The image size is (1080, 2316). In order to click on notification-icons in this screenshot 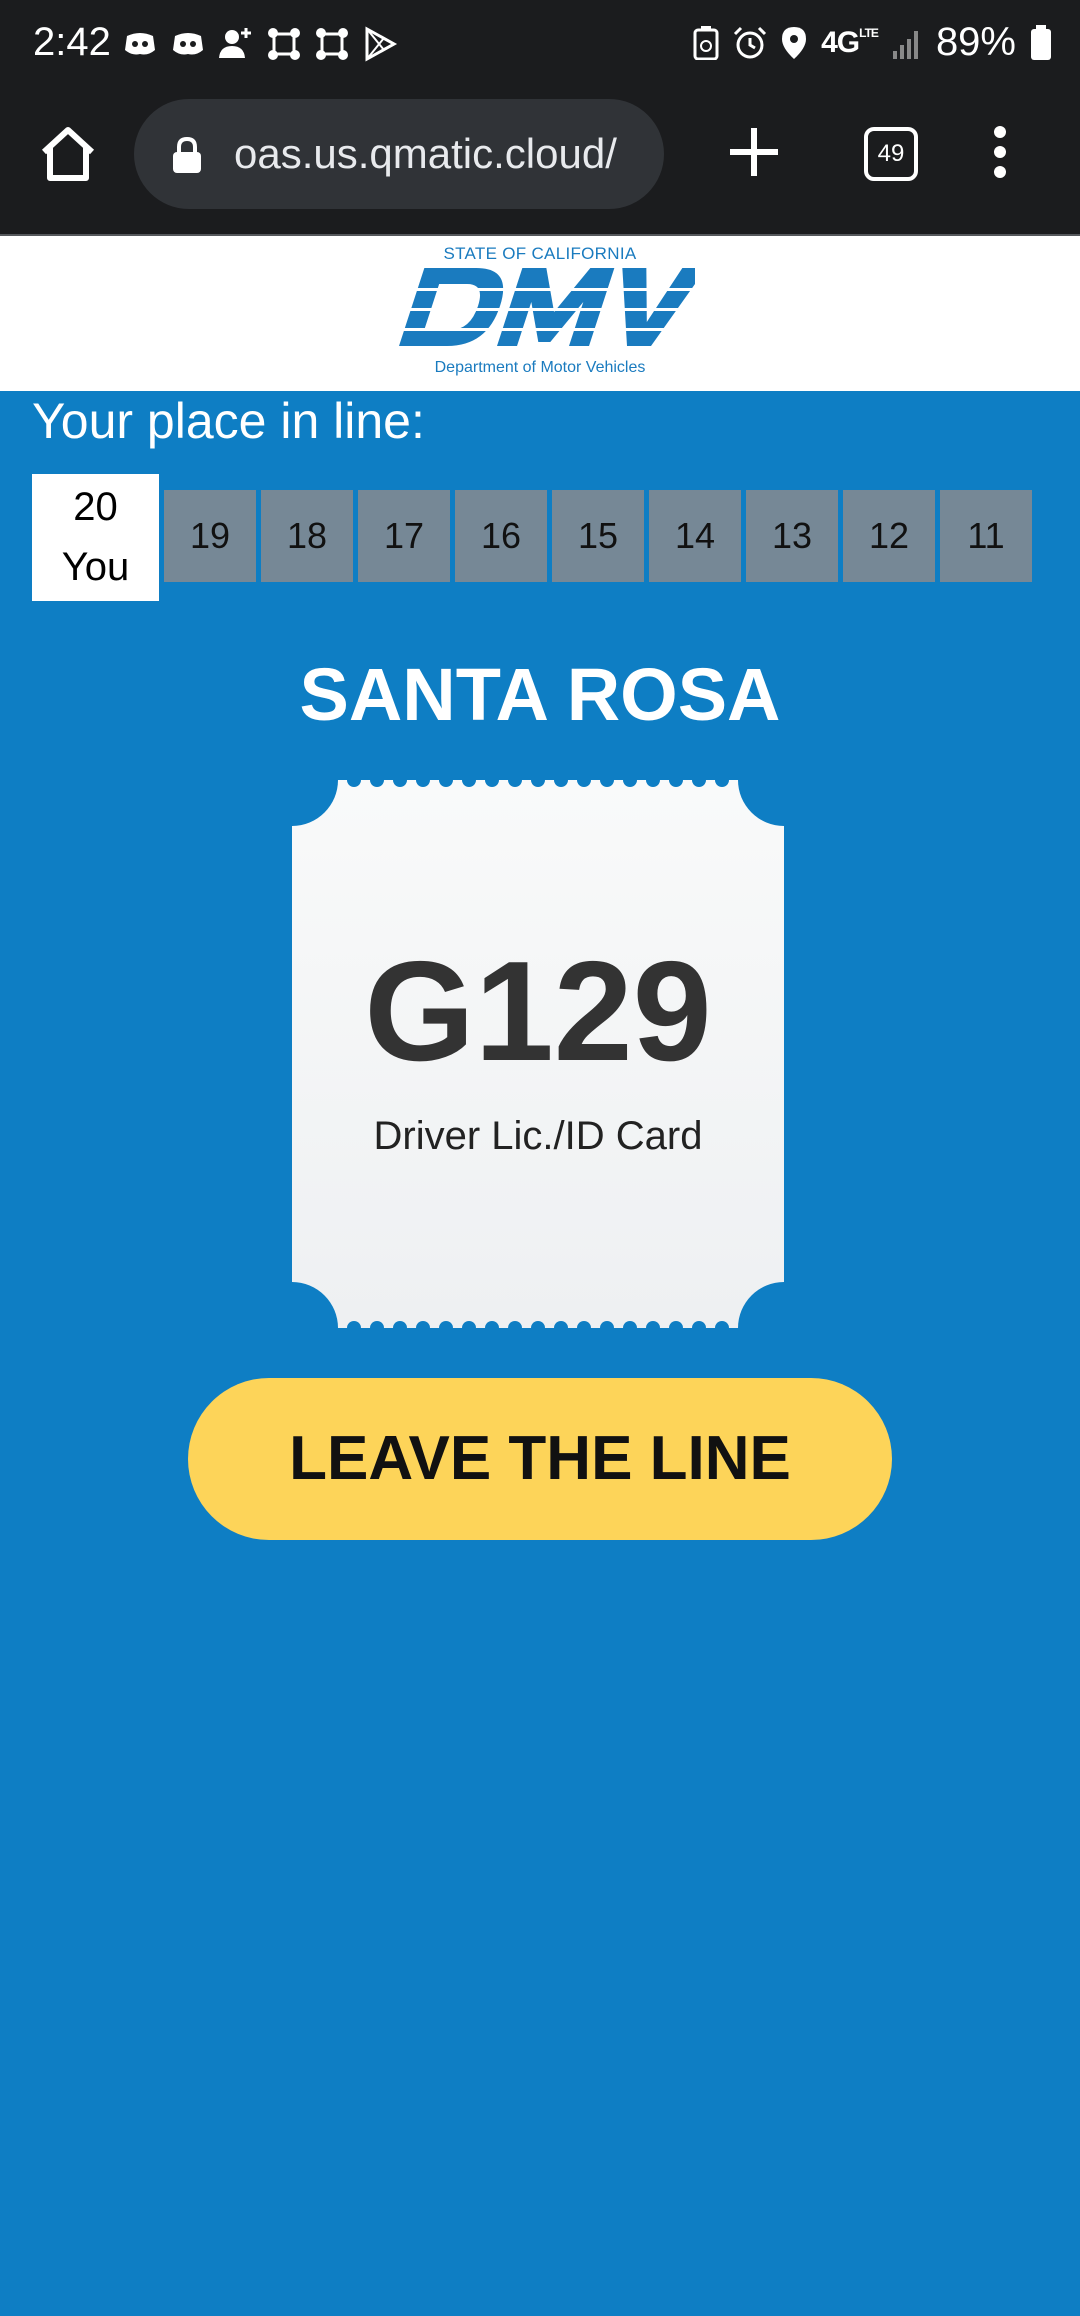, I will do `click(260, 44)`.